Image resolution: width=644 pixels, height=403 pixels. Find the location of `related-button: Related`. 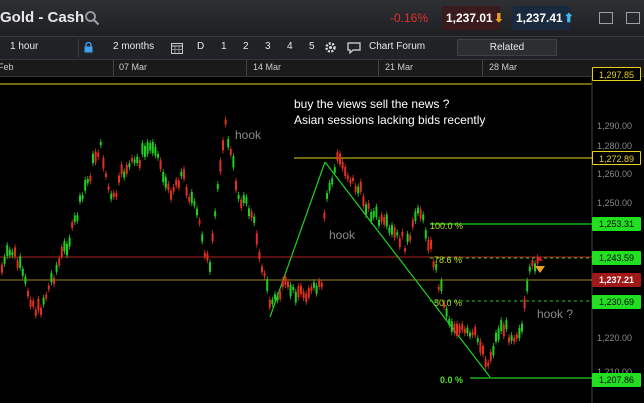

related-button: Related is located at coordinates (507, 47).